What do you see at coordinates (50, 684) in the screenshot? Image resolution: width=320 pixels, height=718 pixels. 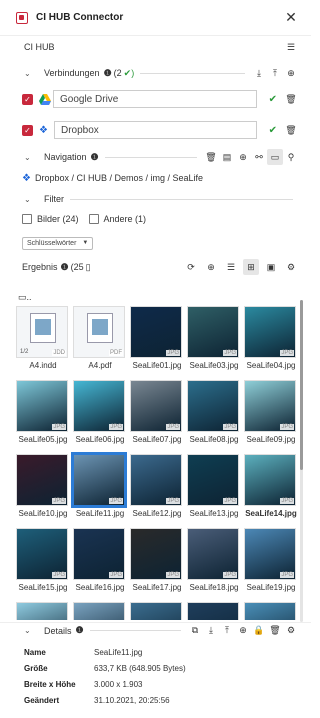 I see `detail-key: Breite x Höhe` at bounding box center [50, 684].